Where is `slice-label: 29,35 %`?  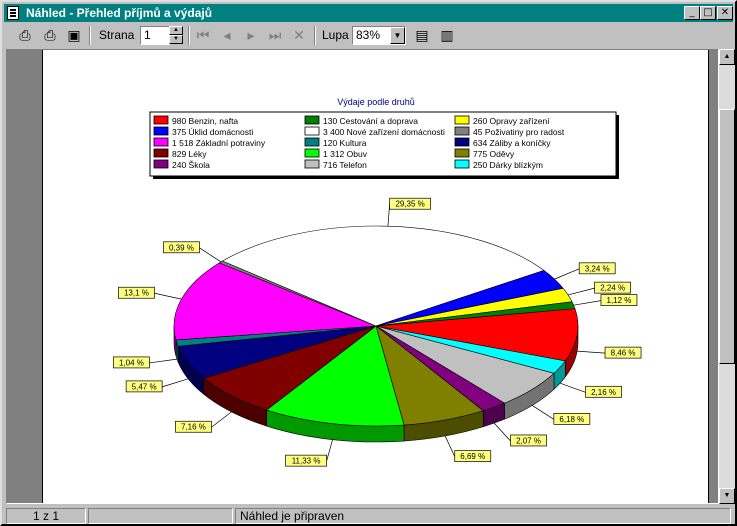 slice-label: 29,35 % is located at coordinates (409, 212).